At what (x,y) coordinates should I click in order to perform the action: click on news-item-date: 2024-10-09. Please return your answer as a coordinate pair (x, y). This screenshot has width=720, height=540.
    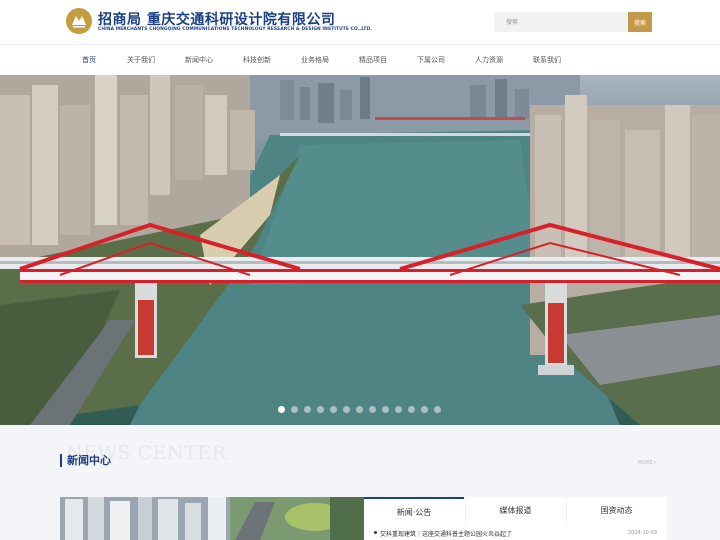
    Looking at the image, I should click on (642, 533).